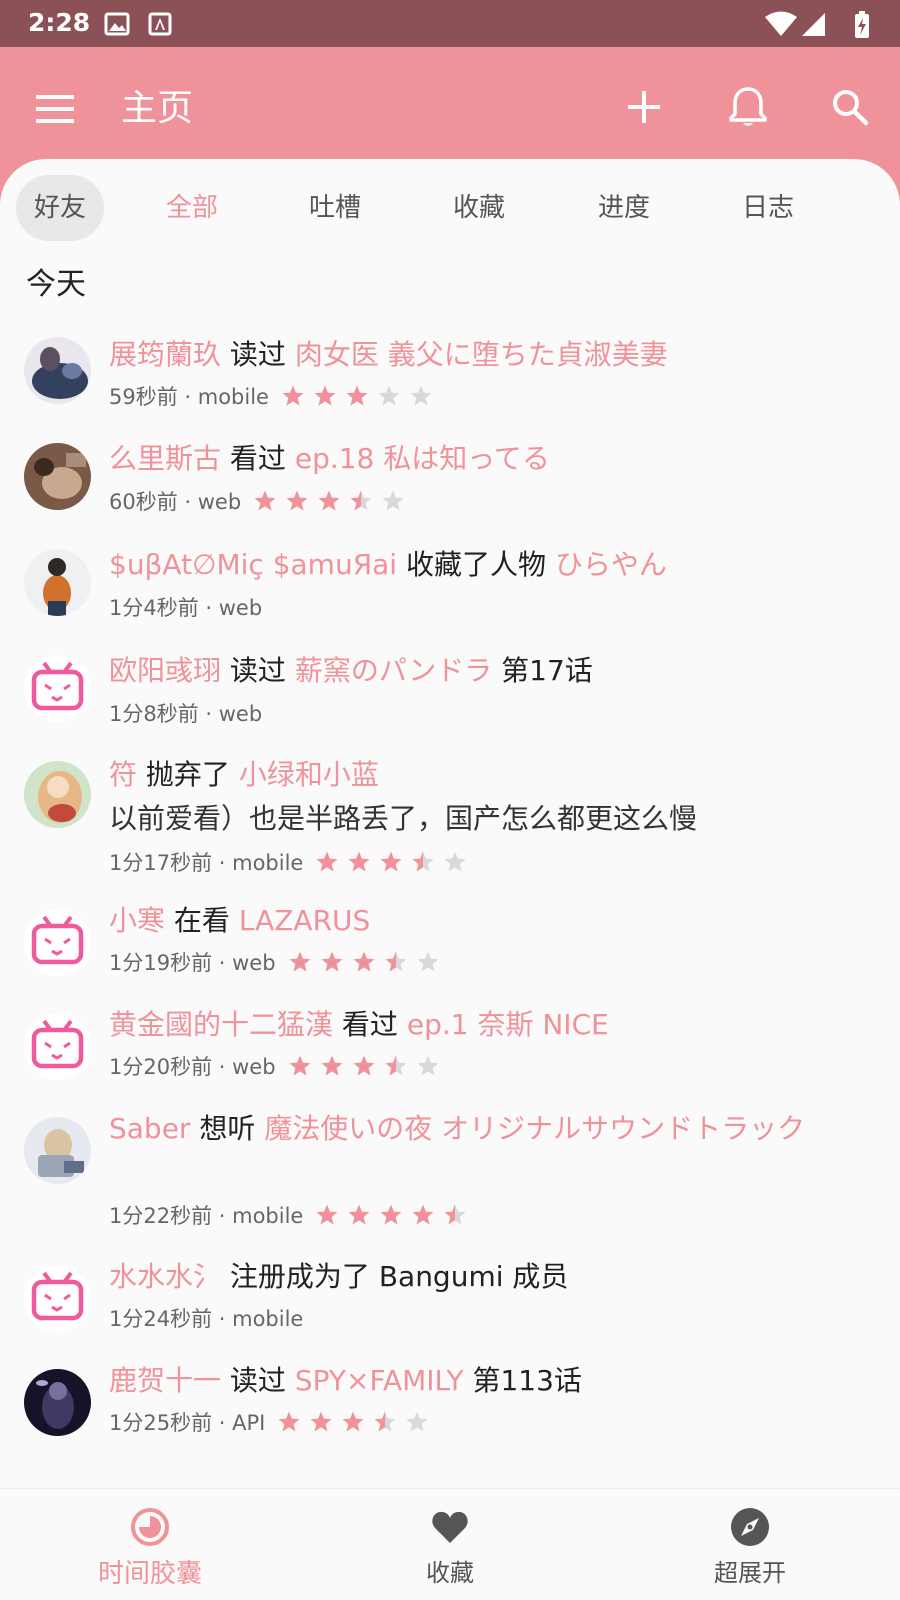  Describe the element at coordinates (206, 1216) in the screenshot. I see `timestamp-source: 1分22秒前 · mobile` at that location.